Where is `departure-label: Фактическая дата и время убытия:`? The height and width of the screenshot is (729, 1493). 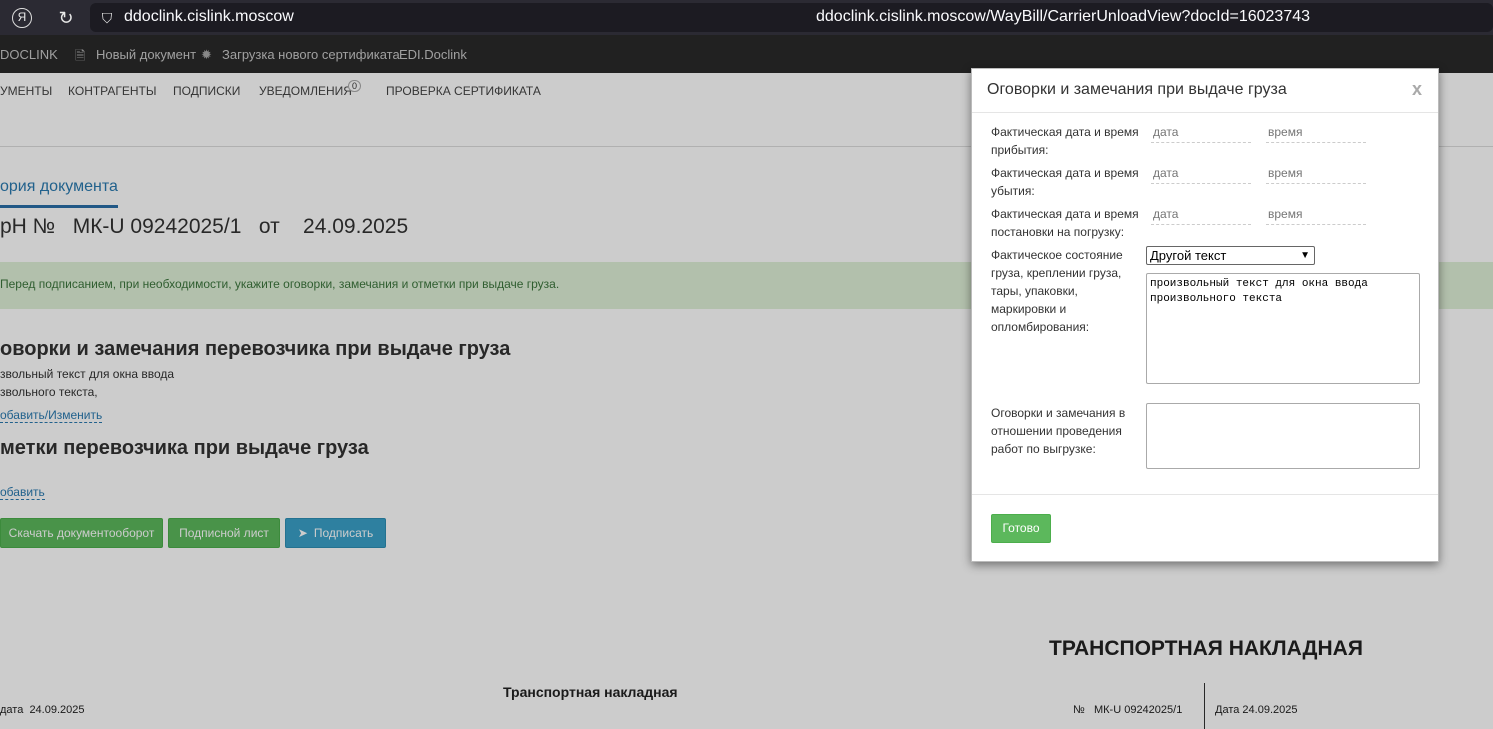
departure-label: Фактическая дата и время убытия: is located at coordinates (1065, 182).